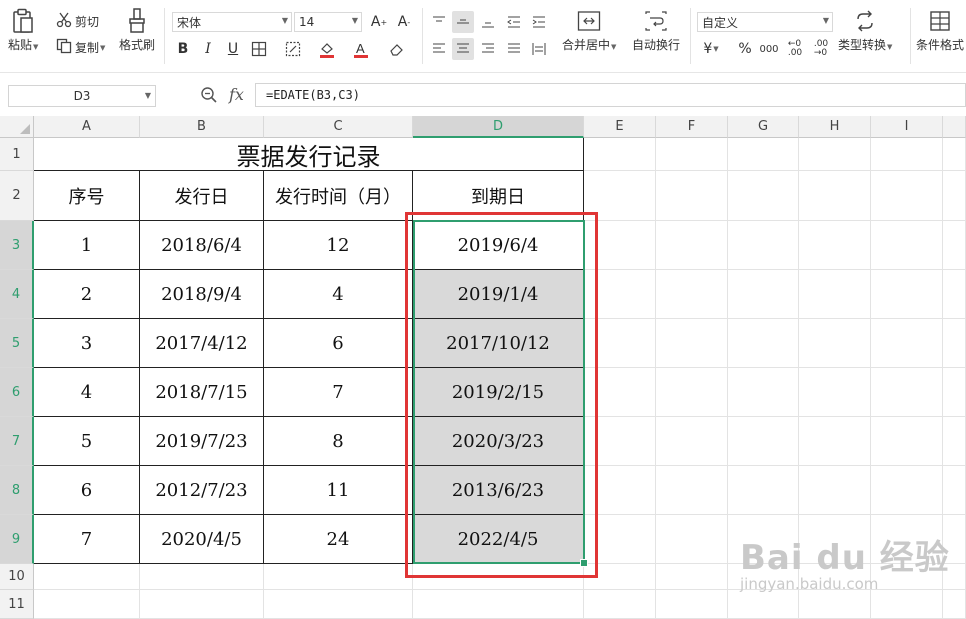 This screenshot has height=619, width=966. I want to click on table-header-cell: 发行时间（月）, so click(338, 196).